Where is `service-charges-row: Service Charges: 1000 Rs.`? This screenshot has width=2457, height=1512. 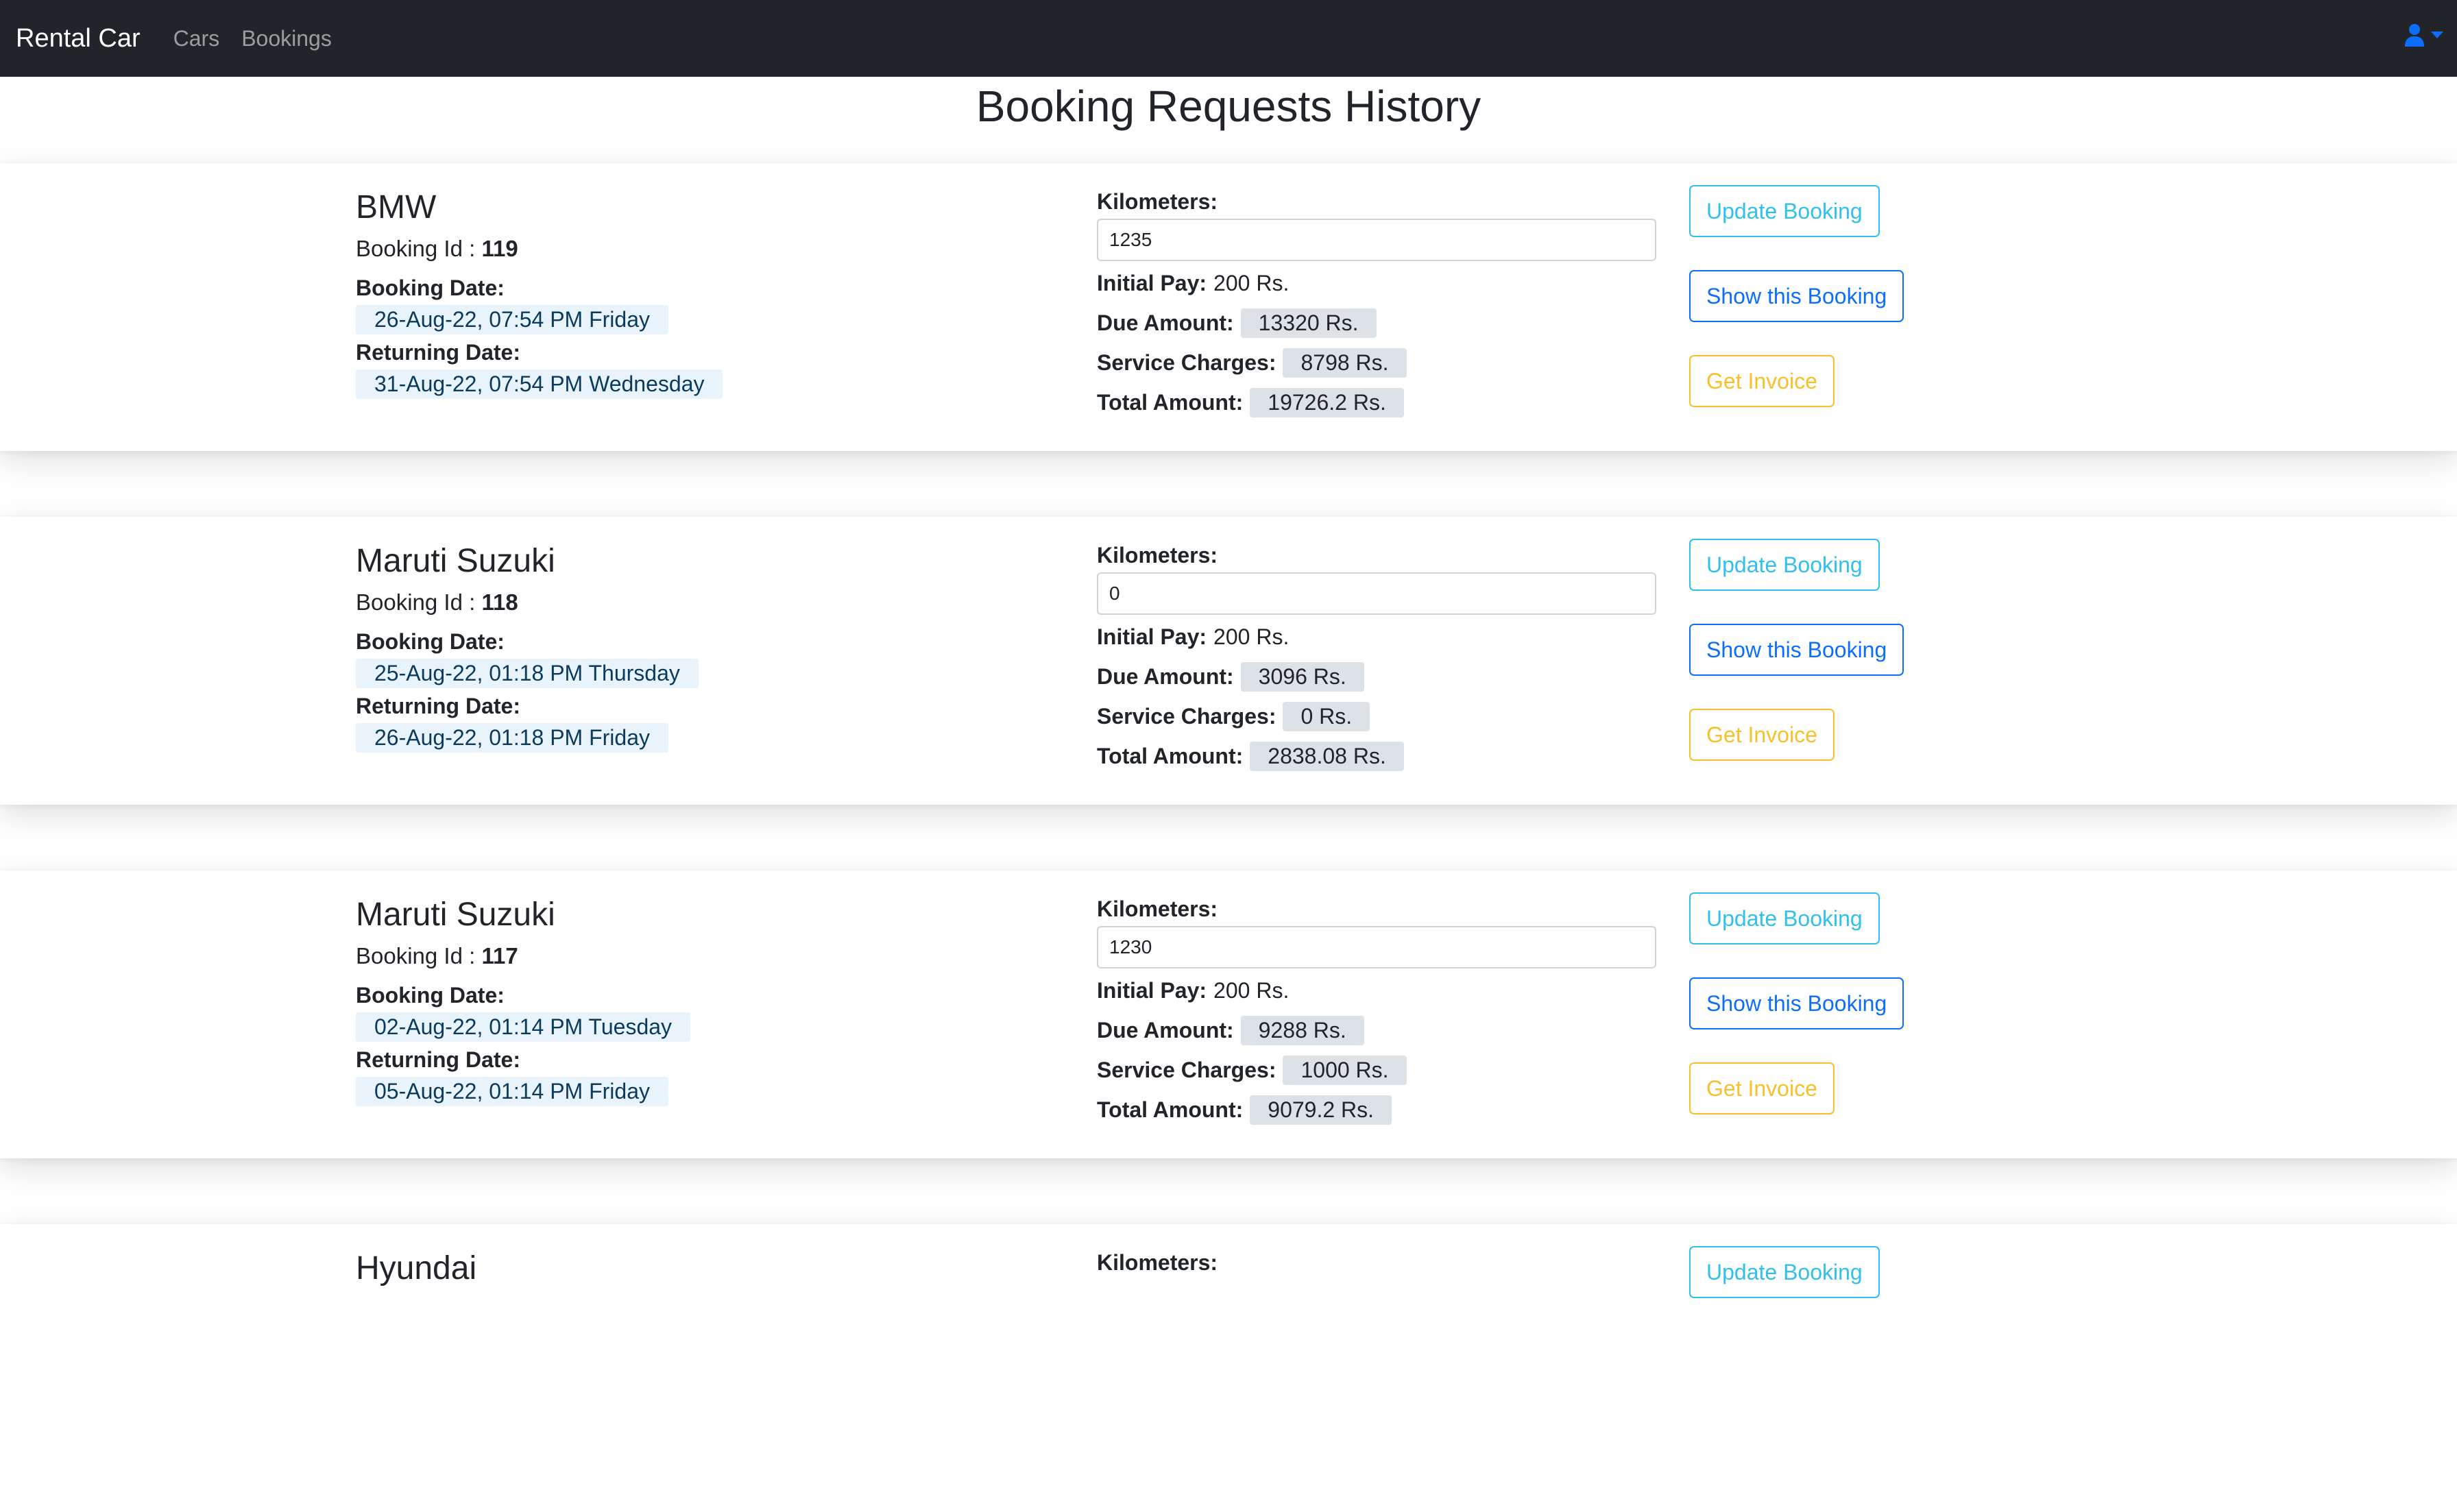 service-charges-row: Service Charges: 1000 Rs. is located at coordinates (1376, 1070).